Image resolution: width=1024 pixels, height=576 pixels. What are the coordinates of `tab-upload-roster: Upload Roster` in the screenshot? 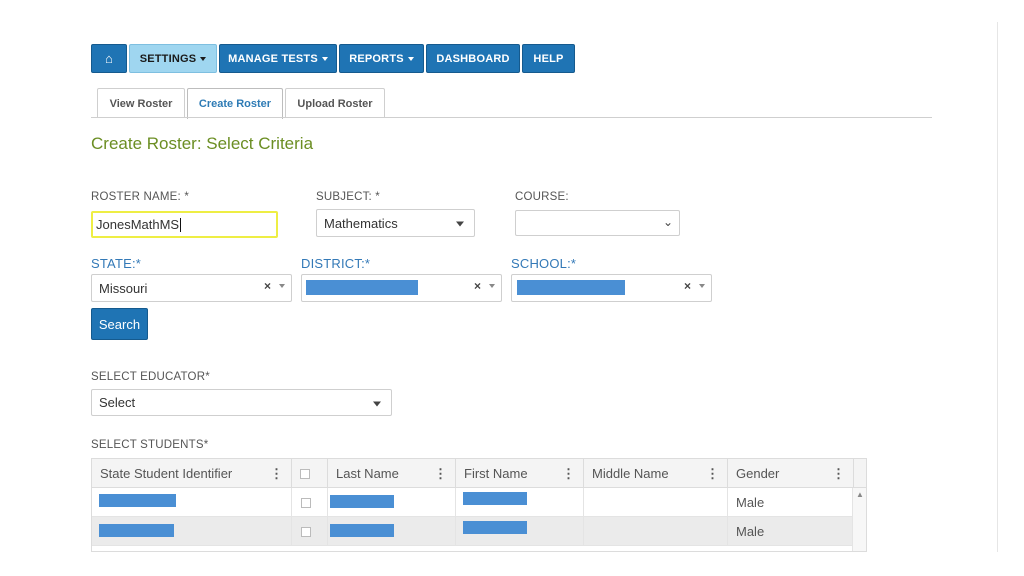 It's located at (335, 103).